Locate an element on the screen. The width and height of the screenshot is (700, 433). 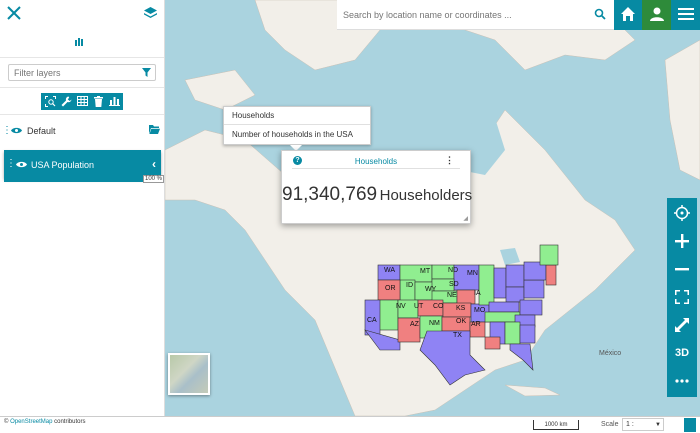
state-label: WA is located at coordinates (390, 270).